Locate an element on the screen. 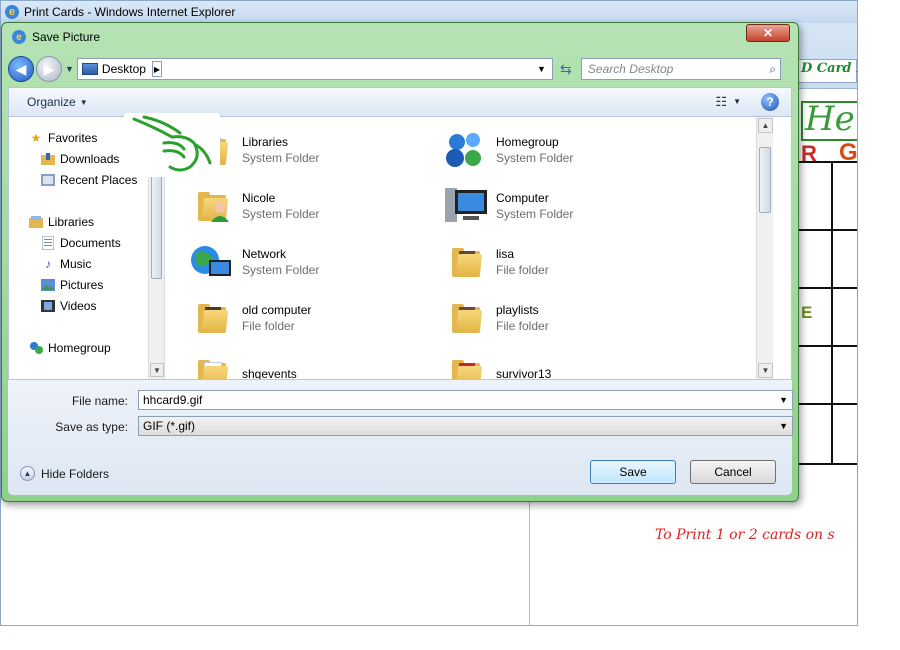  dialog-titlebar: e Save Picture is located at coordinates (400, 37).